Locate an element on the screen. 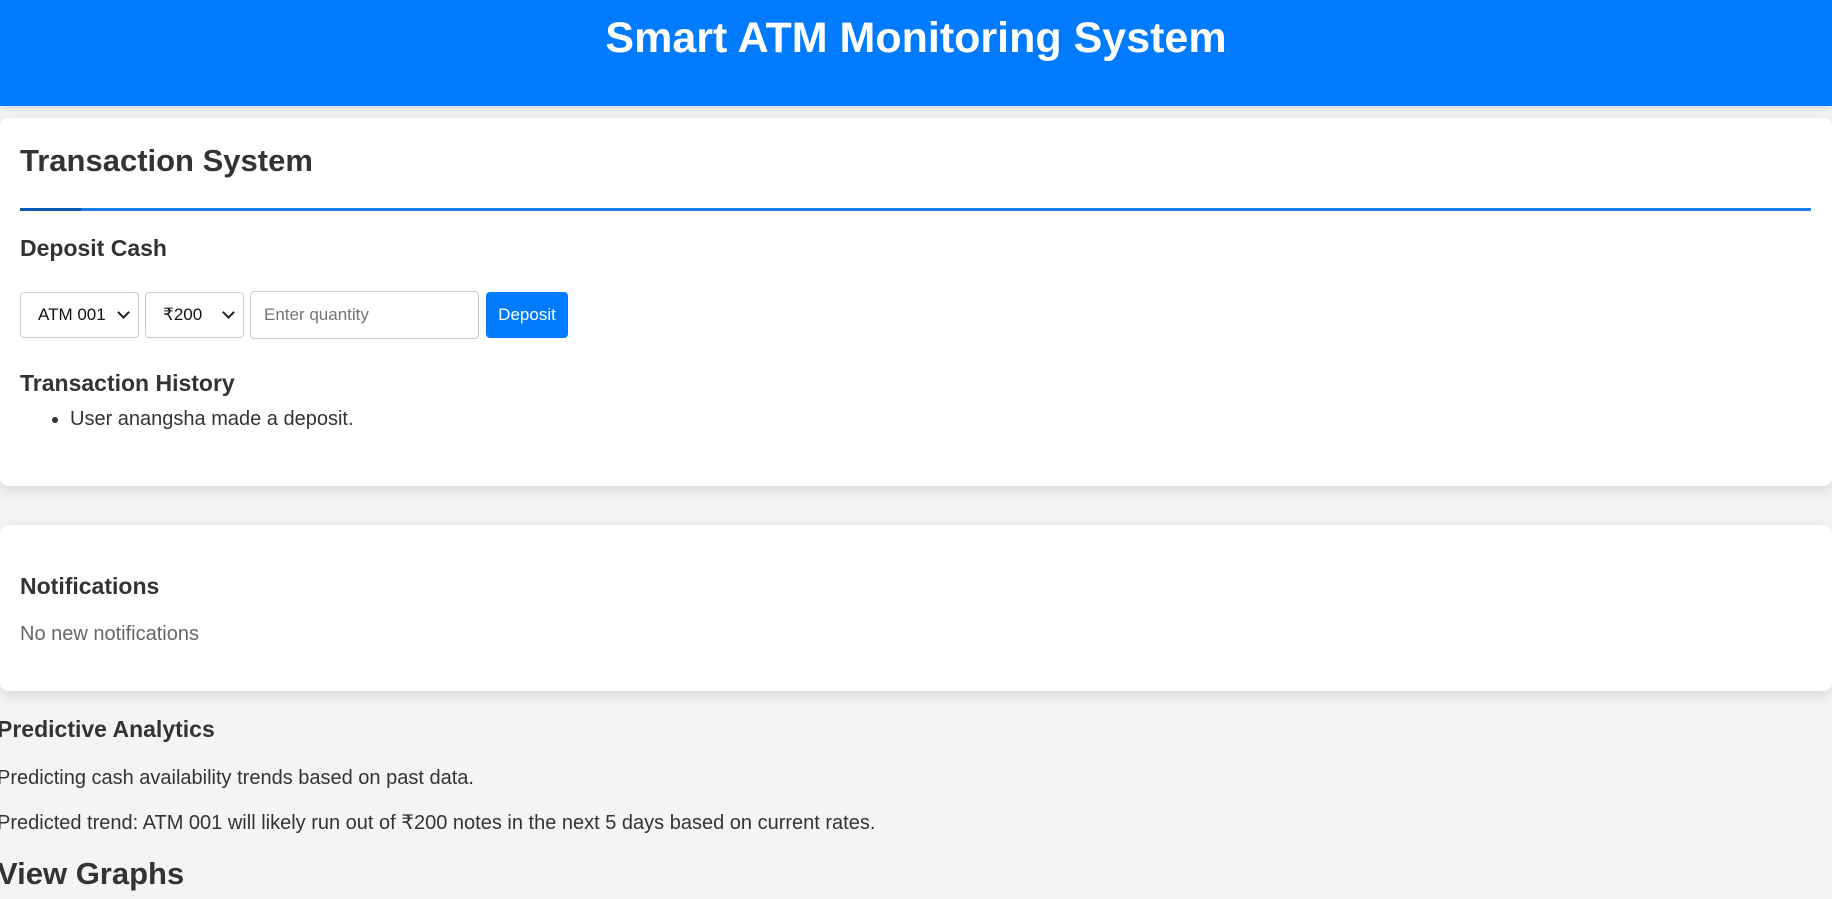 This screenshot has width=1832, height=899. deposit-form: ATM 001 ₹200 Deposit is located at coordinates (294, 315).